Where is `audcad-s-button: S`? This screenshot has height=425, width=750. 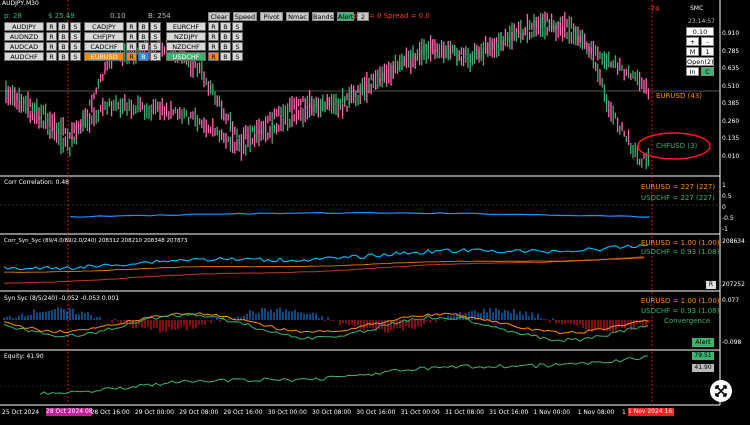 audcad-s-button: S is located at coordinates (75, 46).